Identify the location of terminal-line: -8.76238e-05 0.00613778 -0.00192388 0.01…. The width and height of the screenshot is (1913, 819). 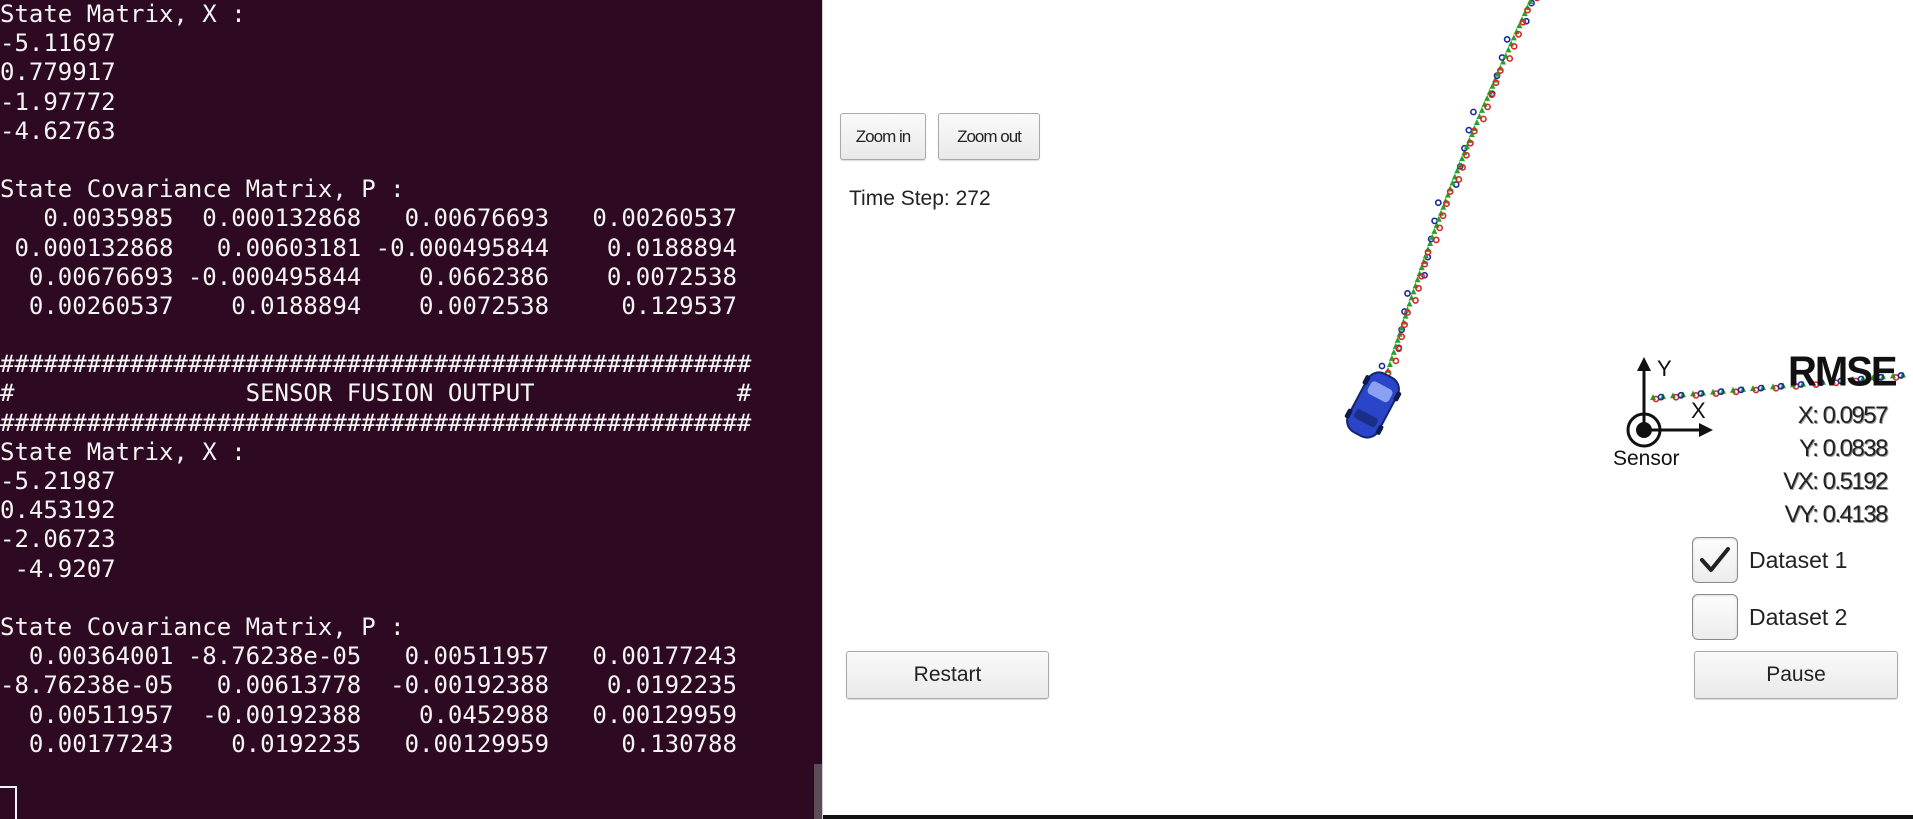
(368, 685).